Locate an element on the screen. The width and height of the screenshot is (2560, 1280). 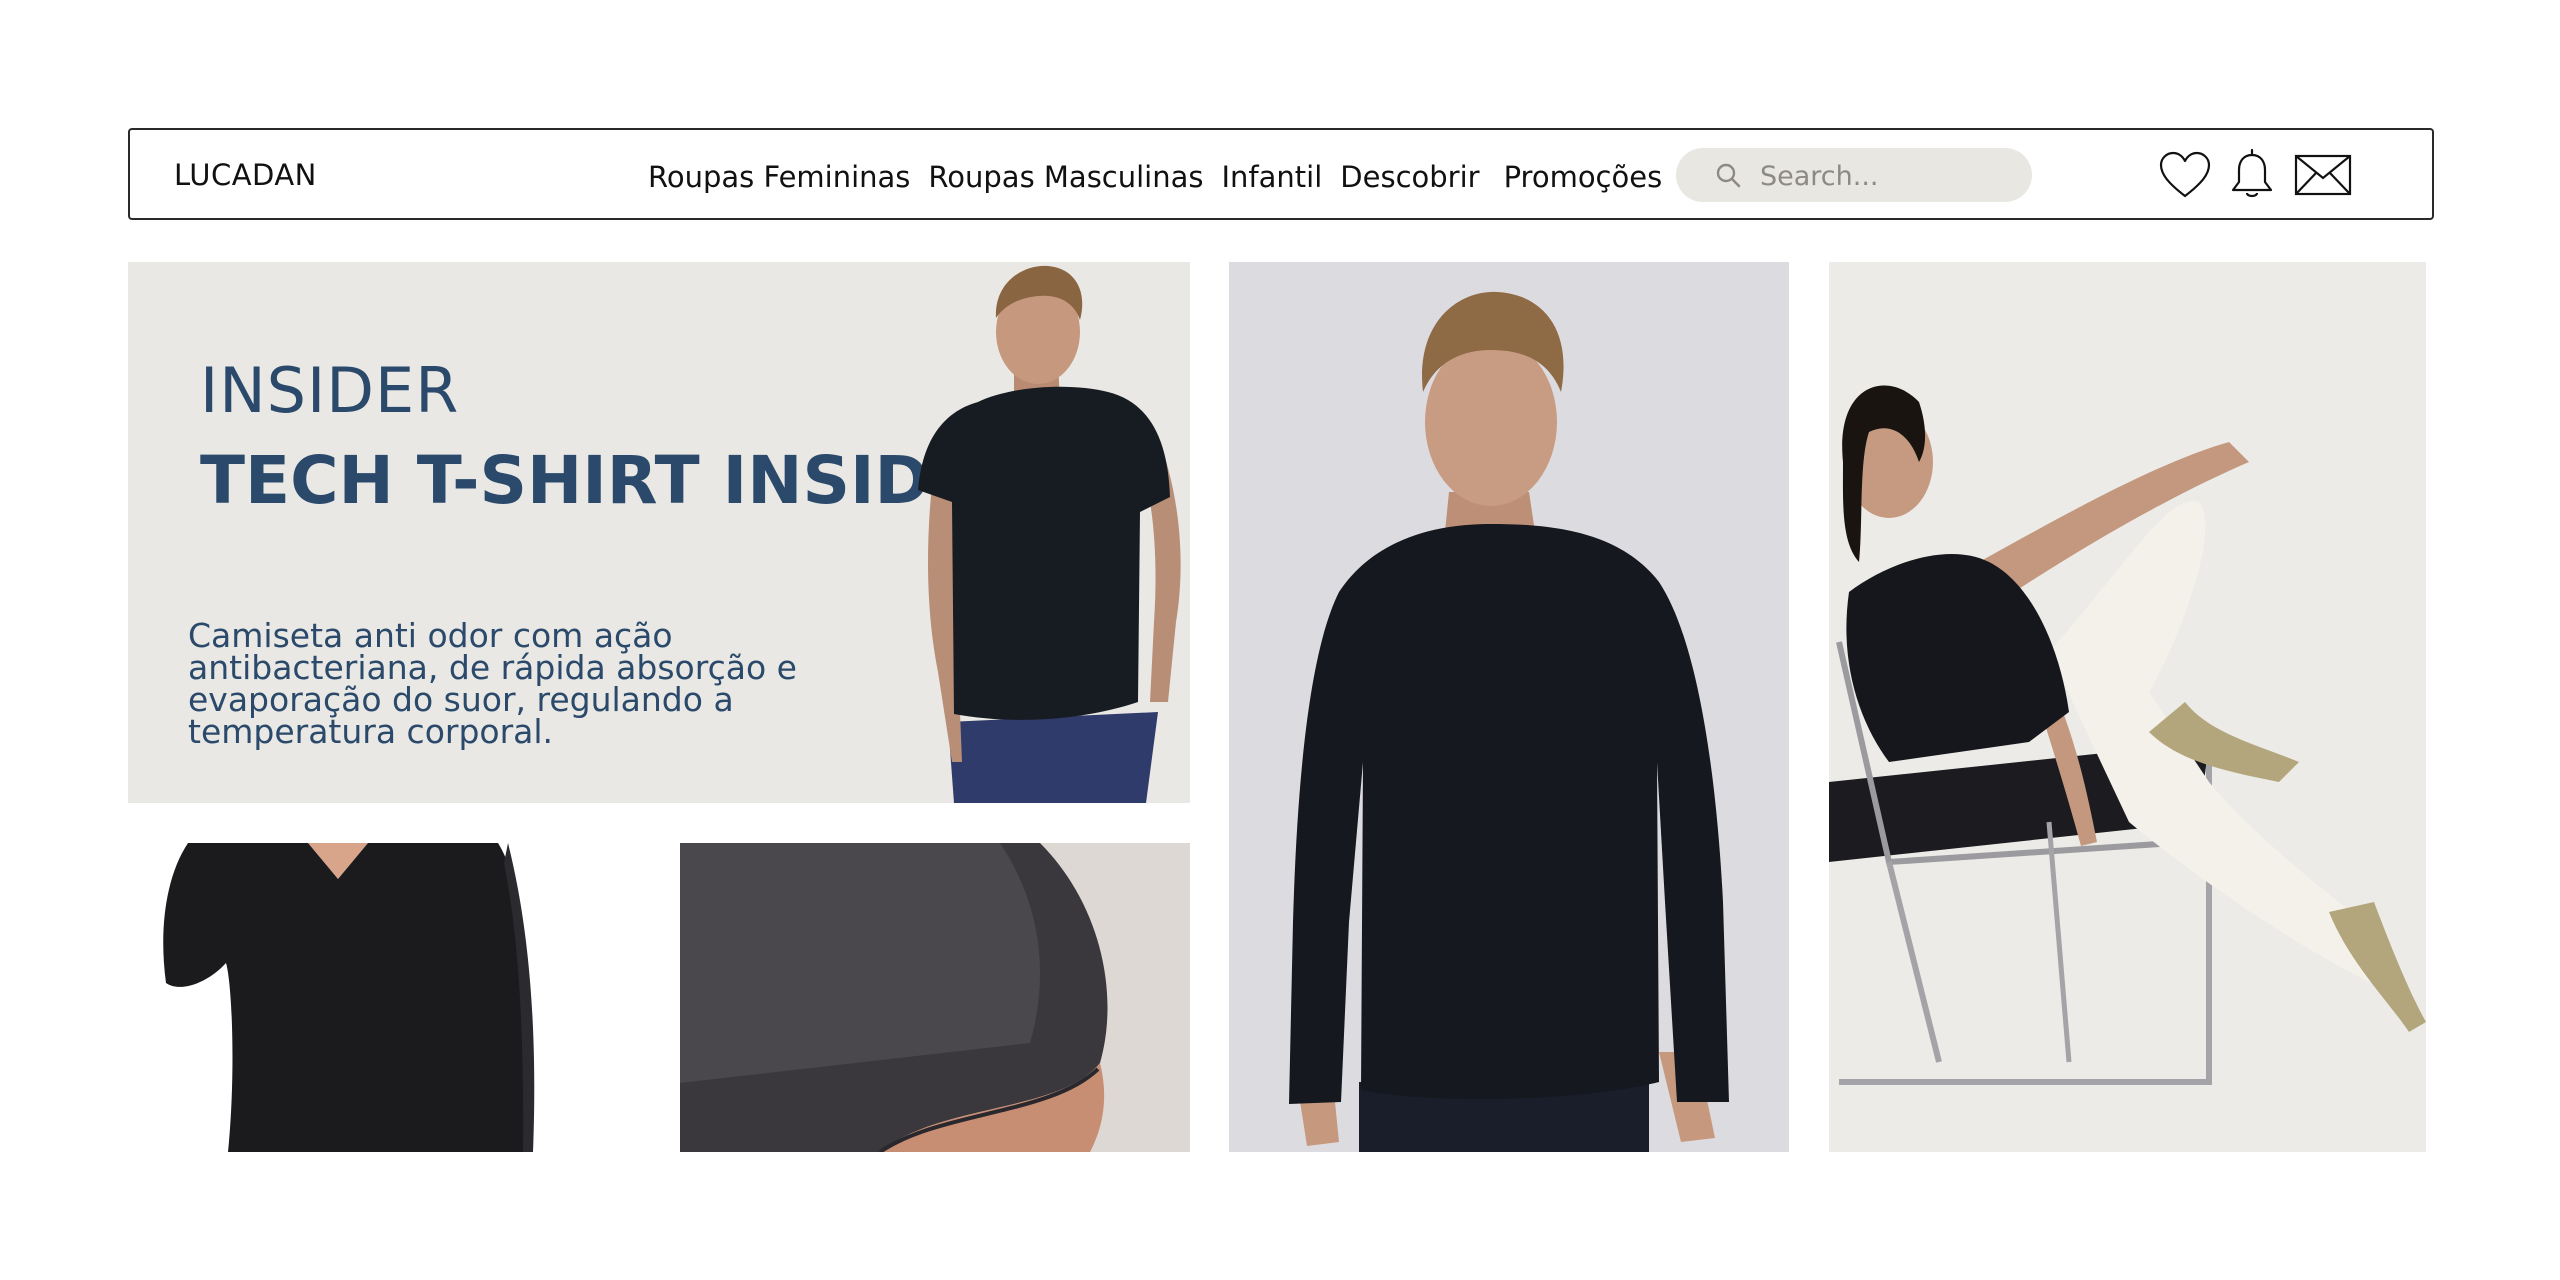
menu-item-descobrir: Descobrir is located at coordinates (1409, 177).